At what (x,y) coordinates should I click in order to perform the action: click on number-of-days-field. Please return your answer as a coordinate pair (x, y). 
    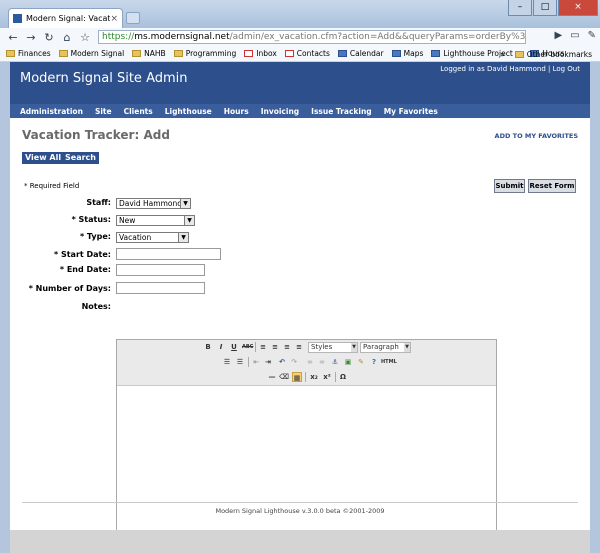
    Looking at the image, I should click on (160, 288).